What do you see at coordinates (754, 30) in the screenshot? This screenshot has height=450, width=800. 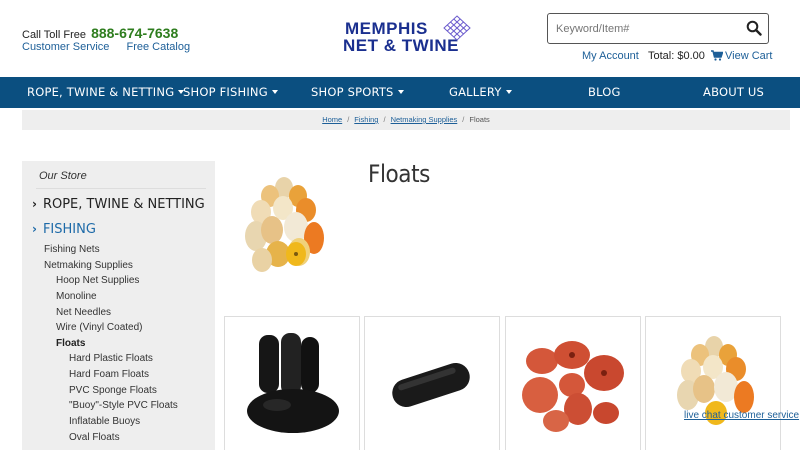 I see `search-icon` at bounding box center [754, 30].